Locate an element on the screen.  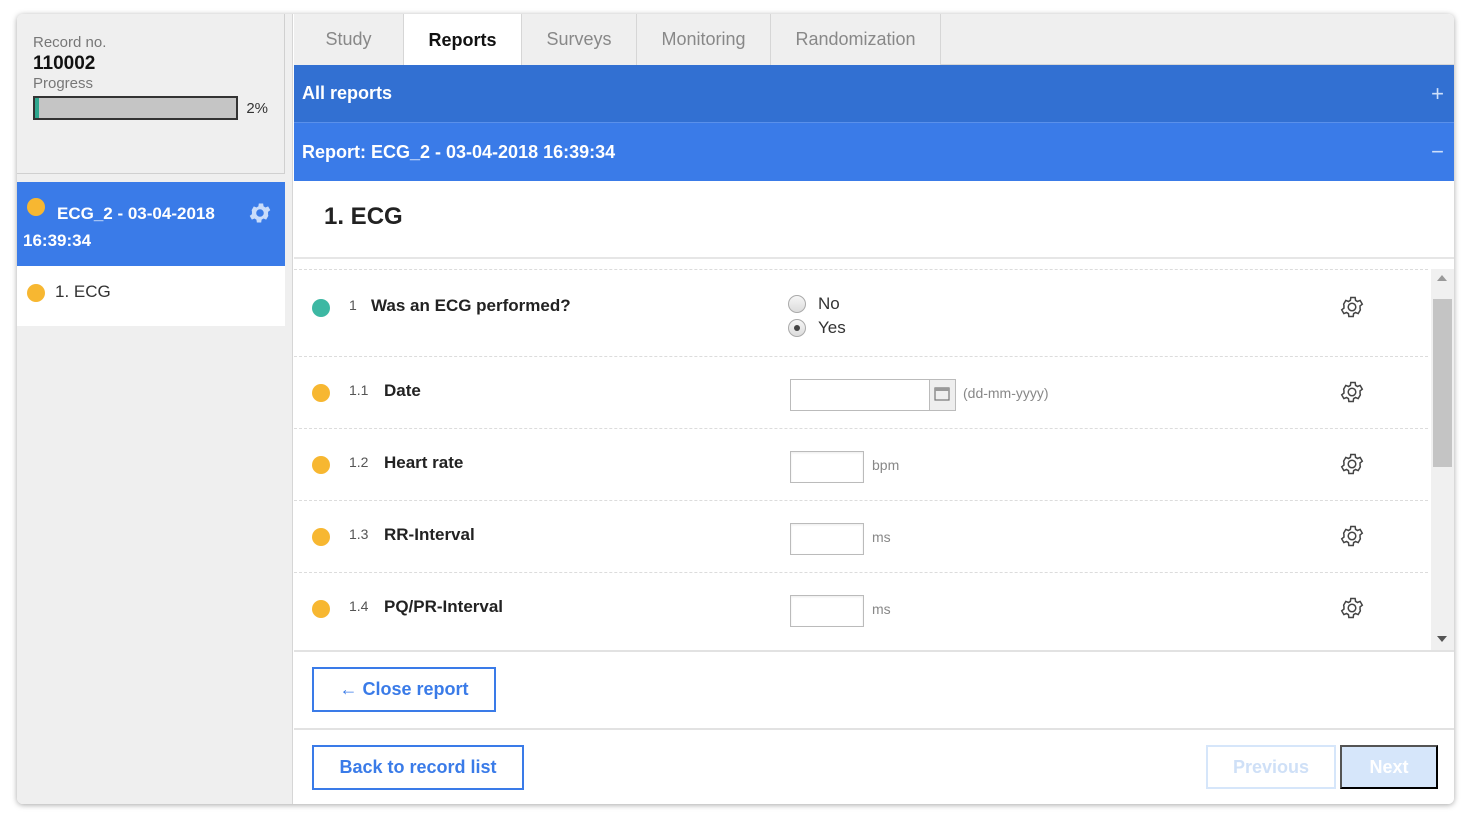
tab-reports: Reports is located at coordinates (463, 40).